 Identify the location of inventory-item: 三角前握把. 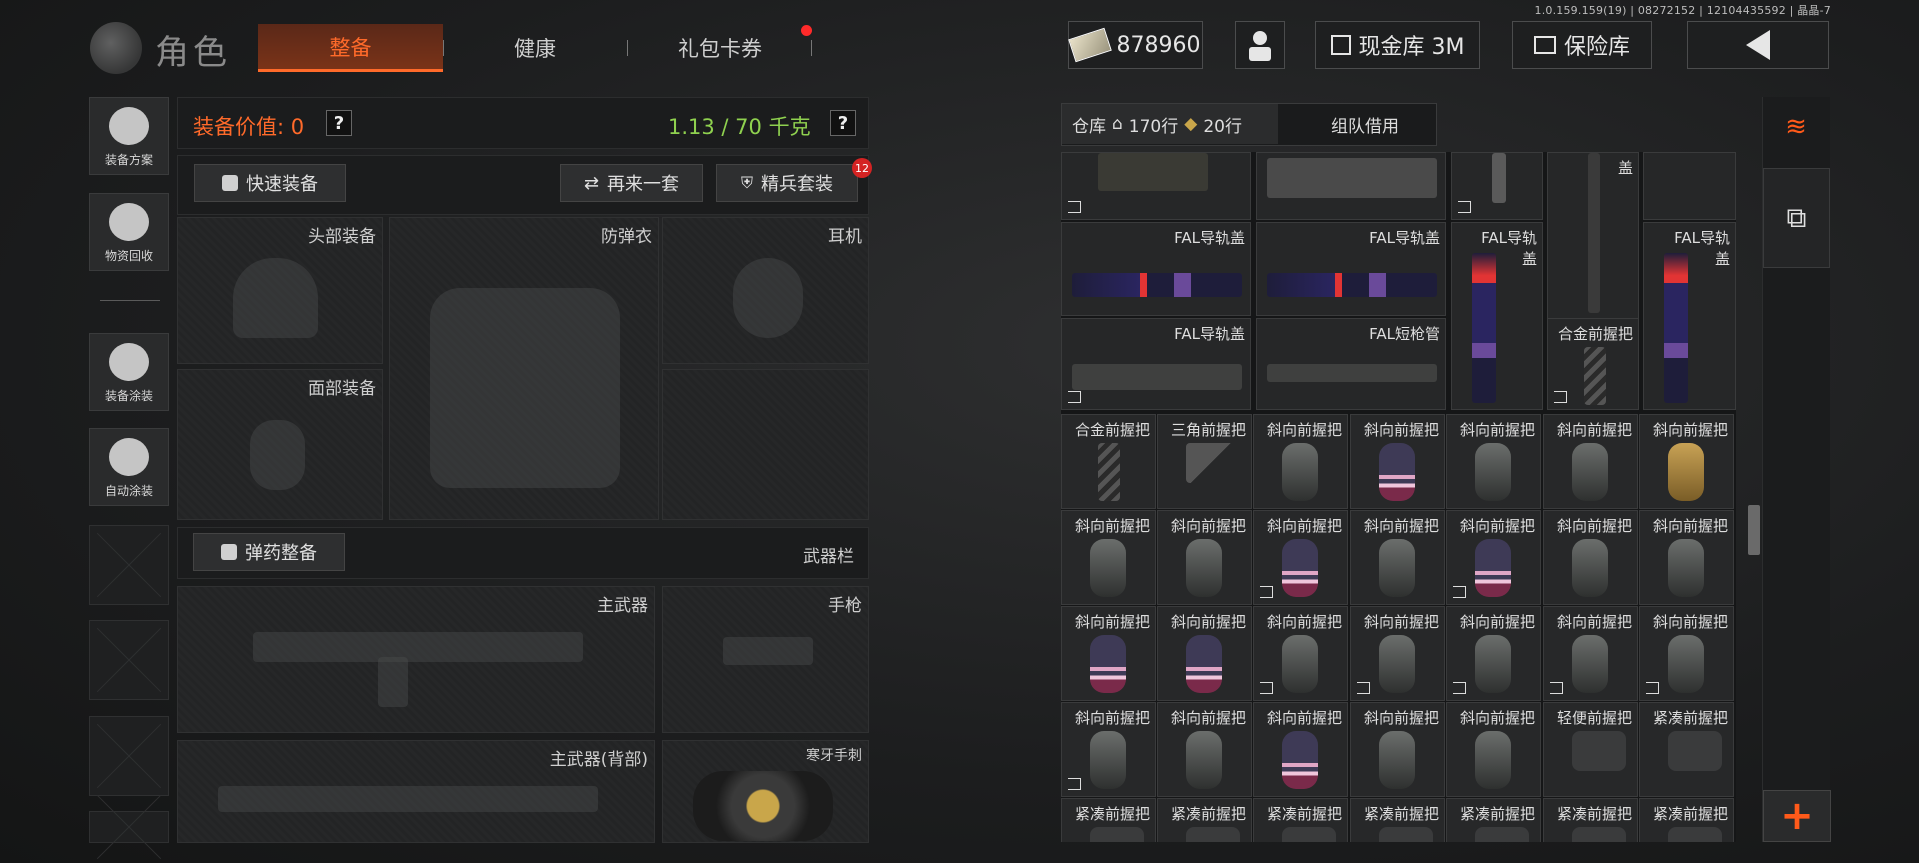
(1204, 461).